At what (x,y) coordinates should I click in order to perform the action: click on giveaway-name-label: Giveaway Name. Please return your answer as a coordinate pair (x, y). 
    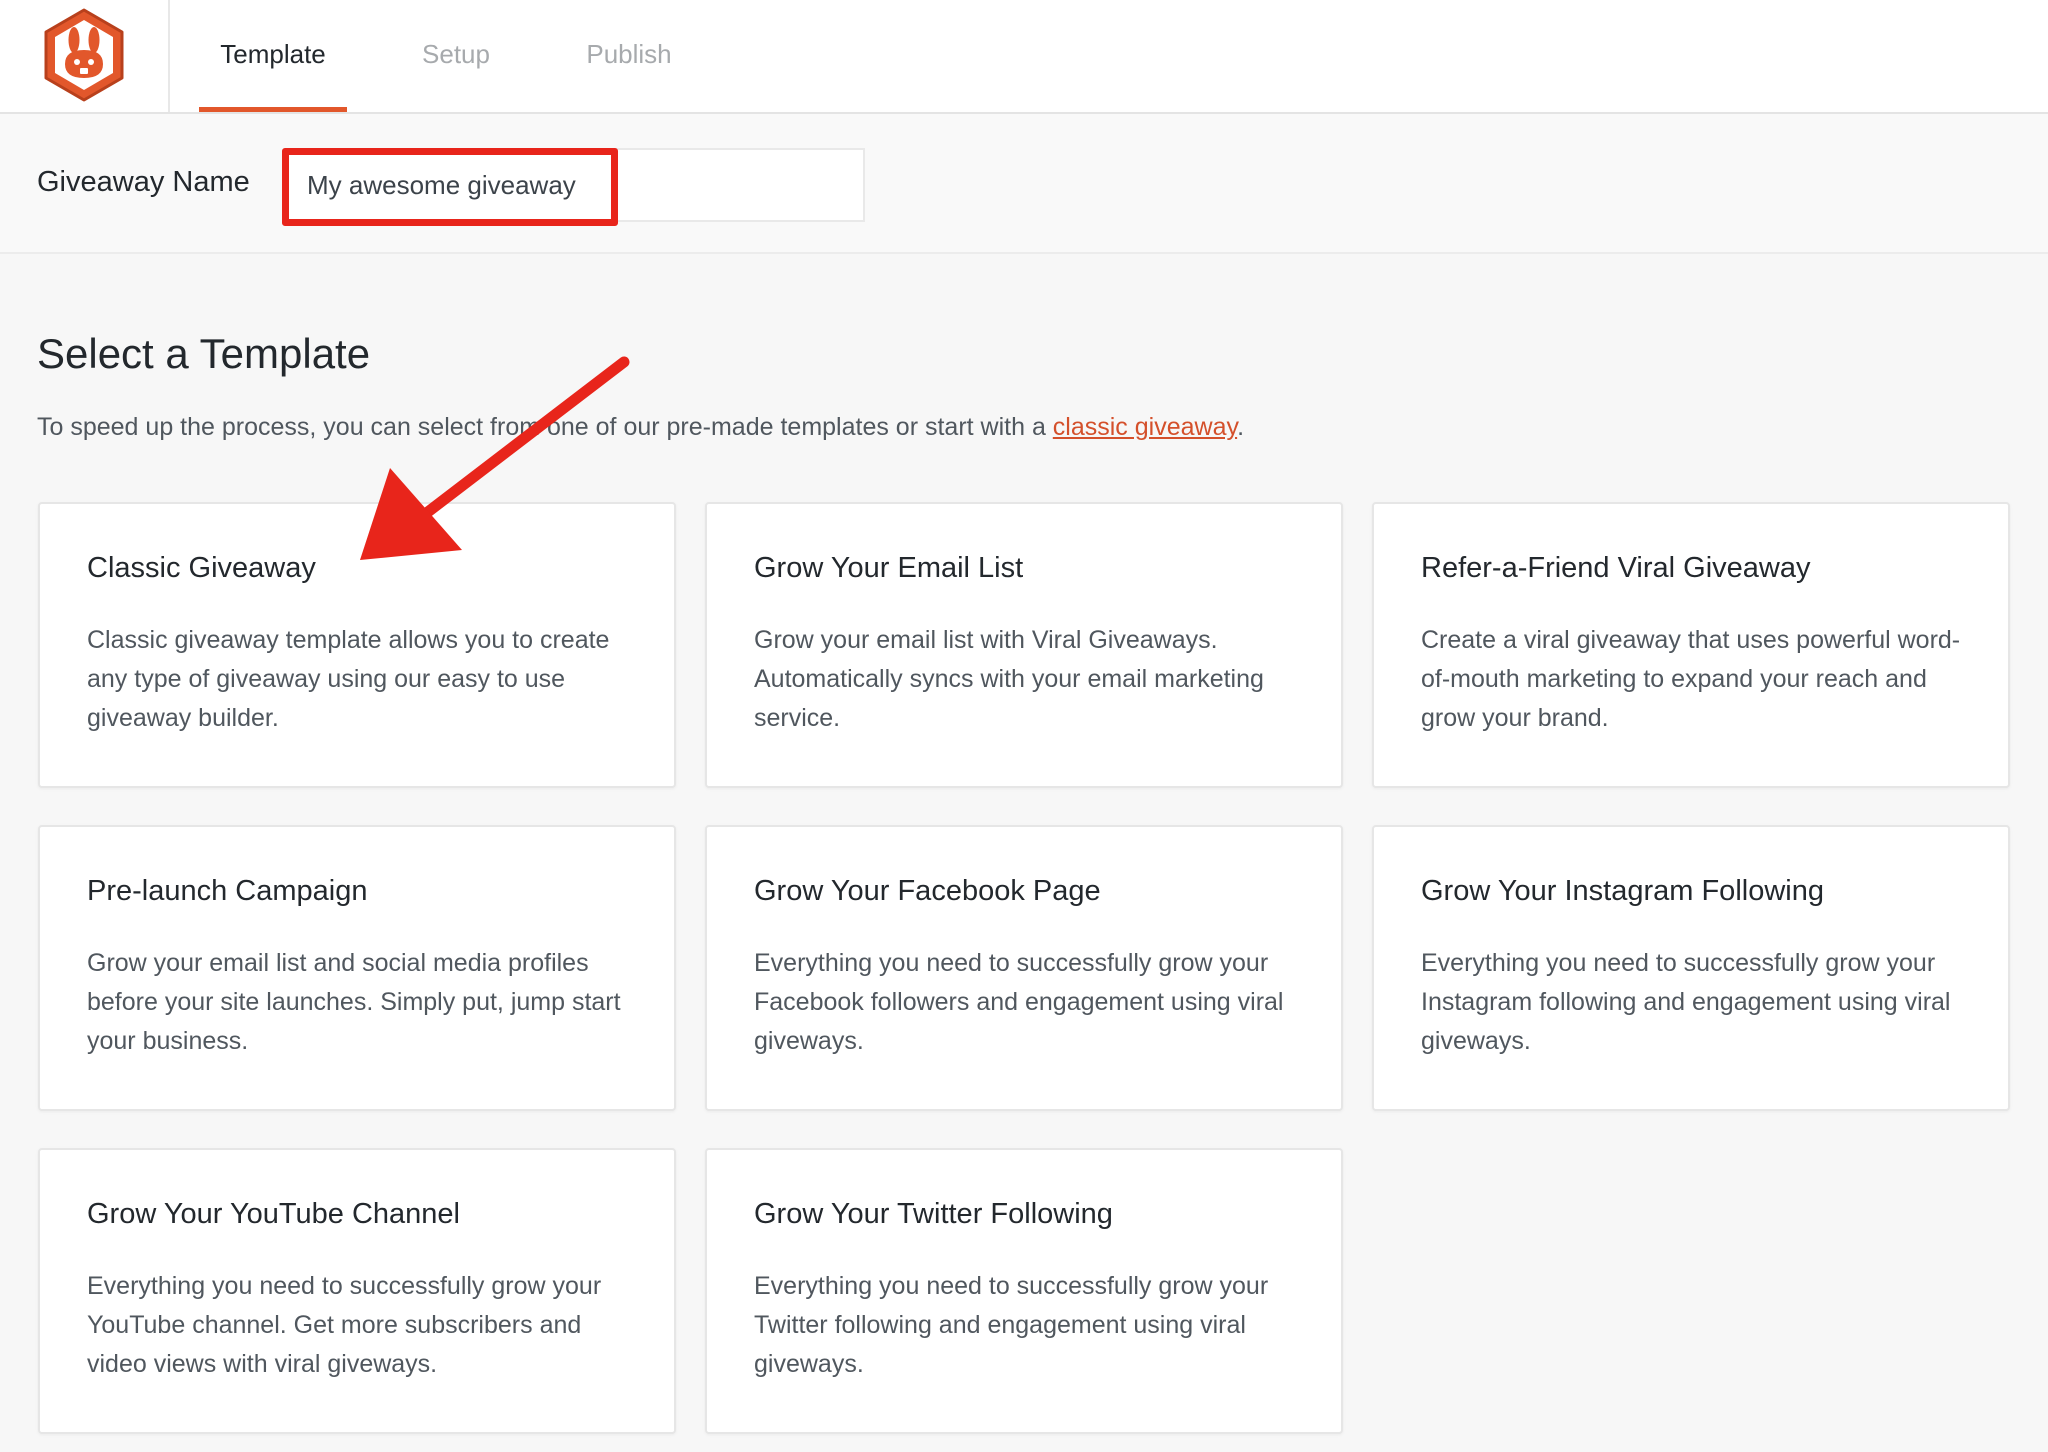
    Looking at the image, I should click on (143, 182).